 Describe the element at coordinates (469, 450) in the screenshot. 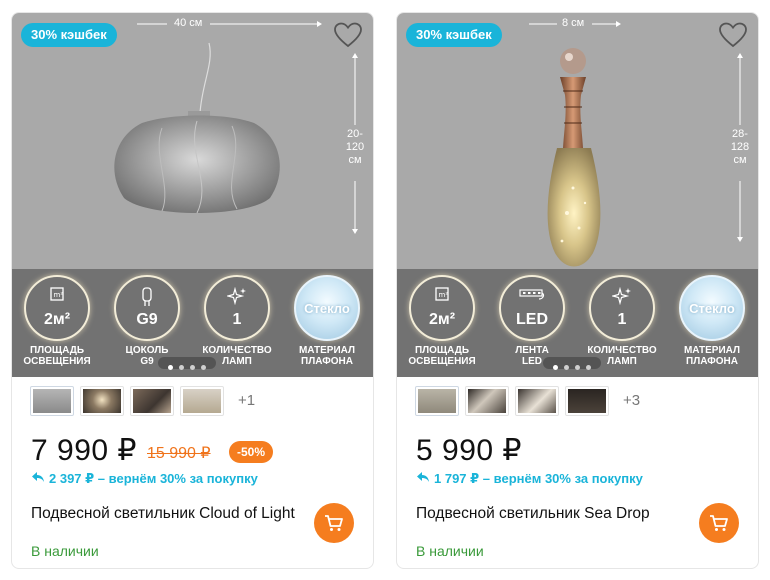

I see `current-price: 5 990 ₽` at that location.